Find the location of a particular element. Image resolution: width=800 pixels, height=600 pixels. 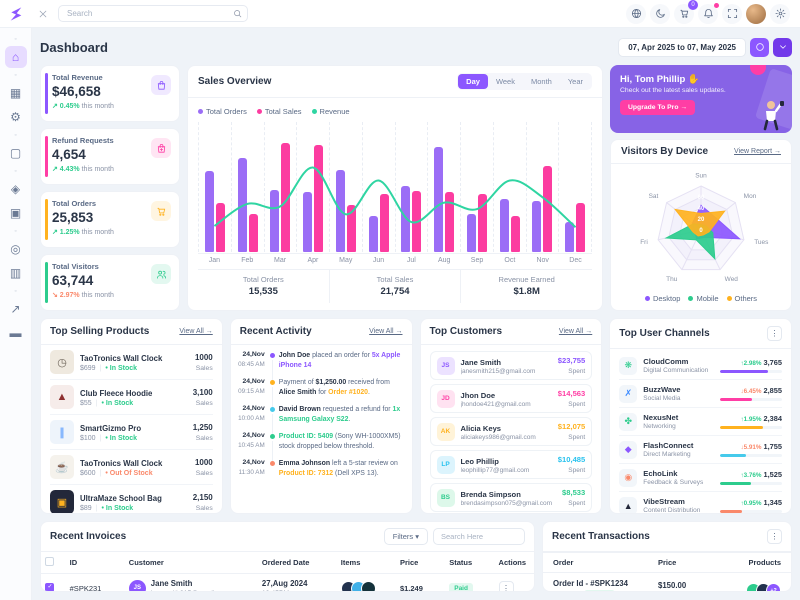

sidebar-item-apps: ▦ is located at coordinates (16, 93).